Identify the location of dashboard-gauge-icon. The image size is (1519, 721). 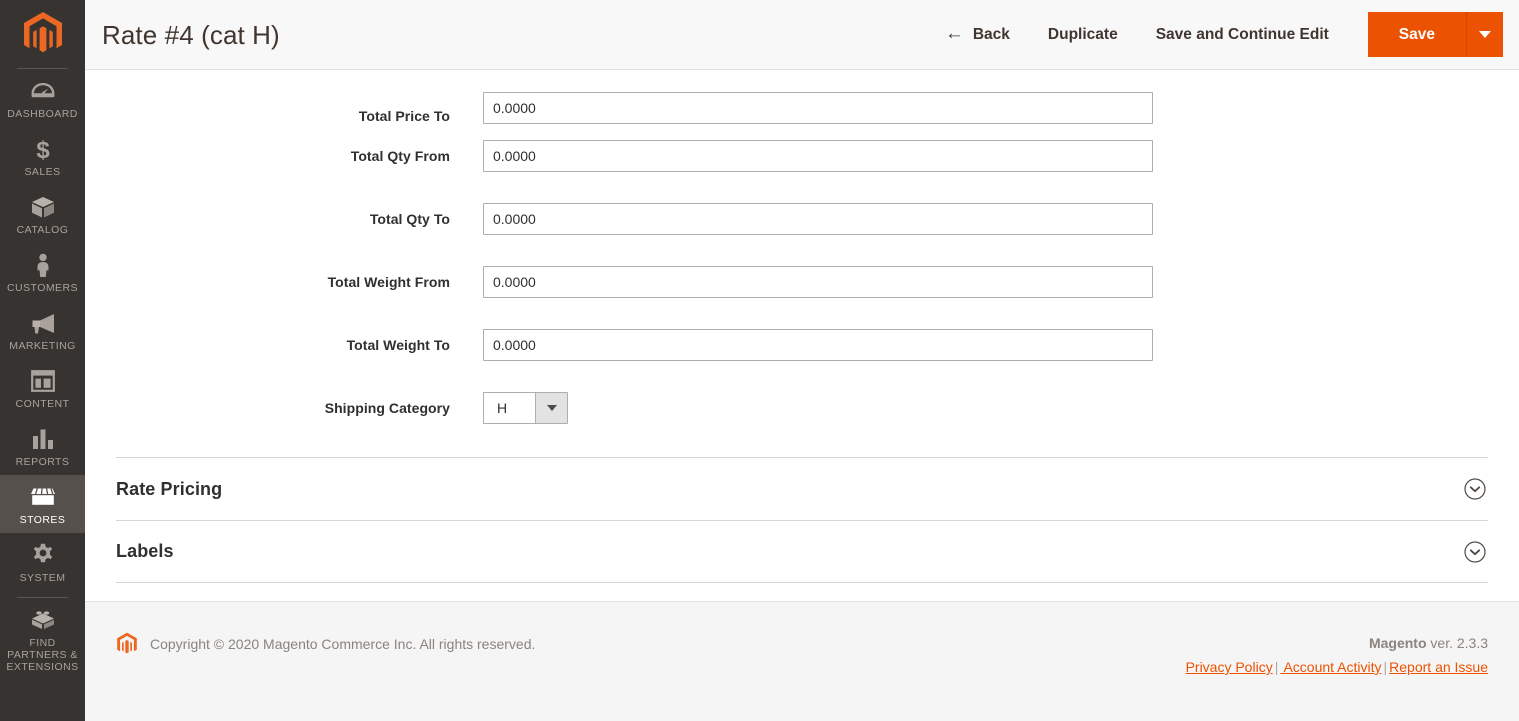
(43, 91).